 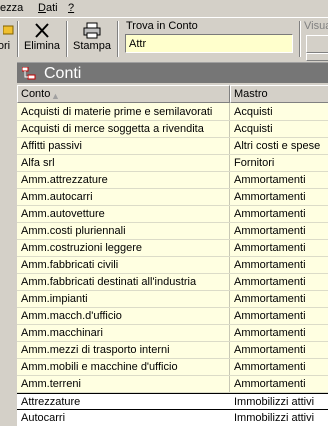 I want to click on table-row: Amm.costi pluriennali Ammortamenti, so click(x=172, y=231).